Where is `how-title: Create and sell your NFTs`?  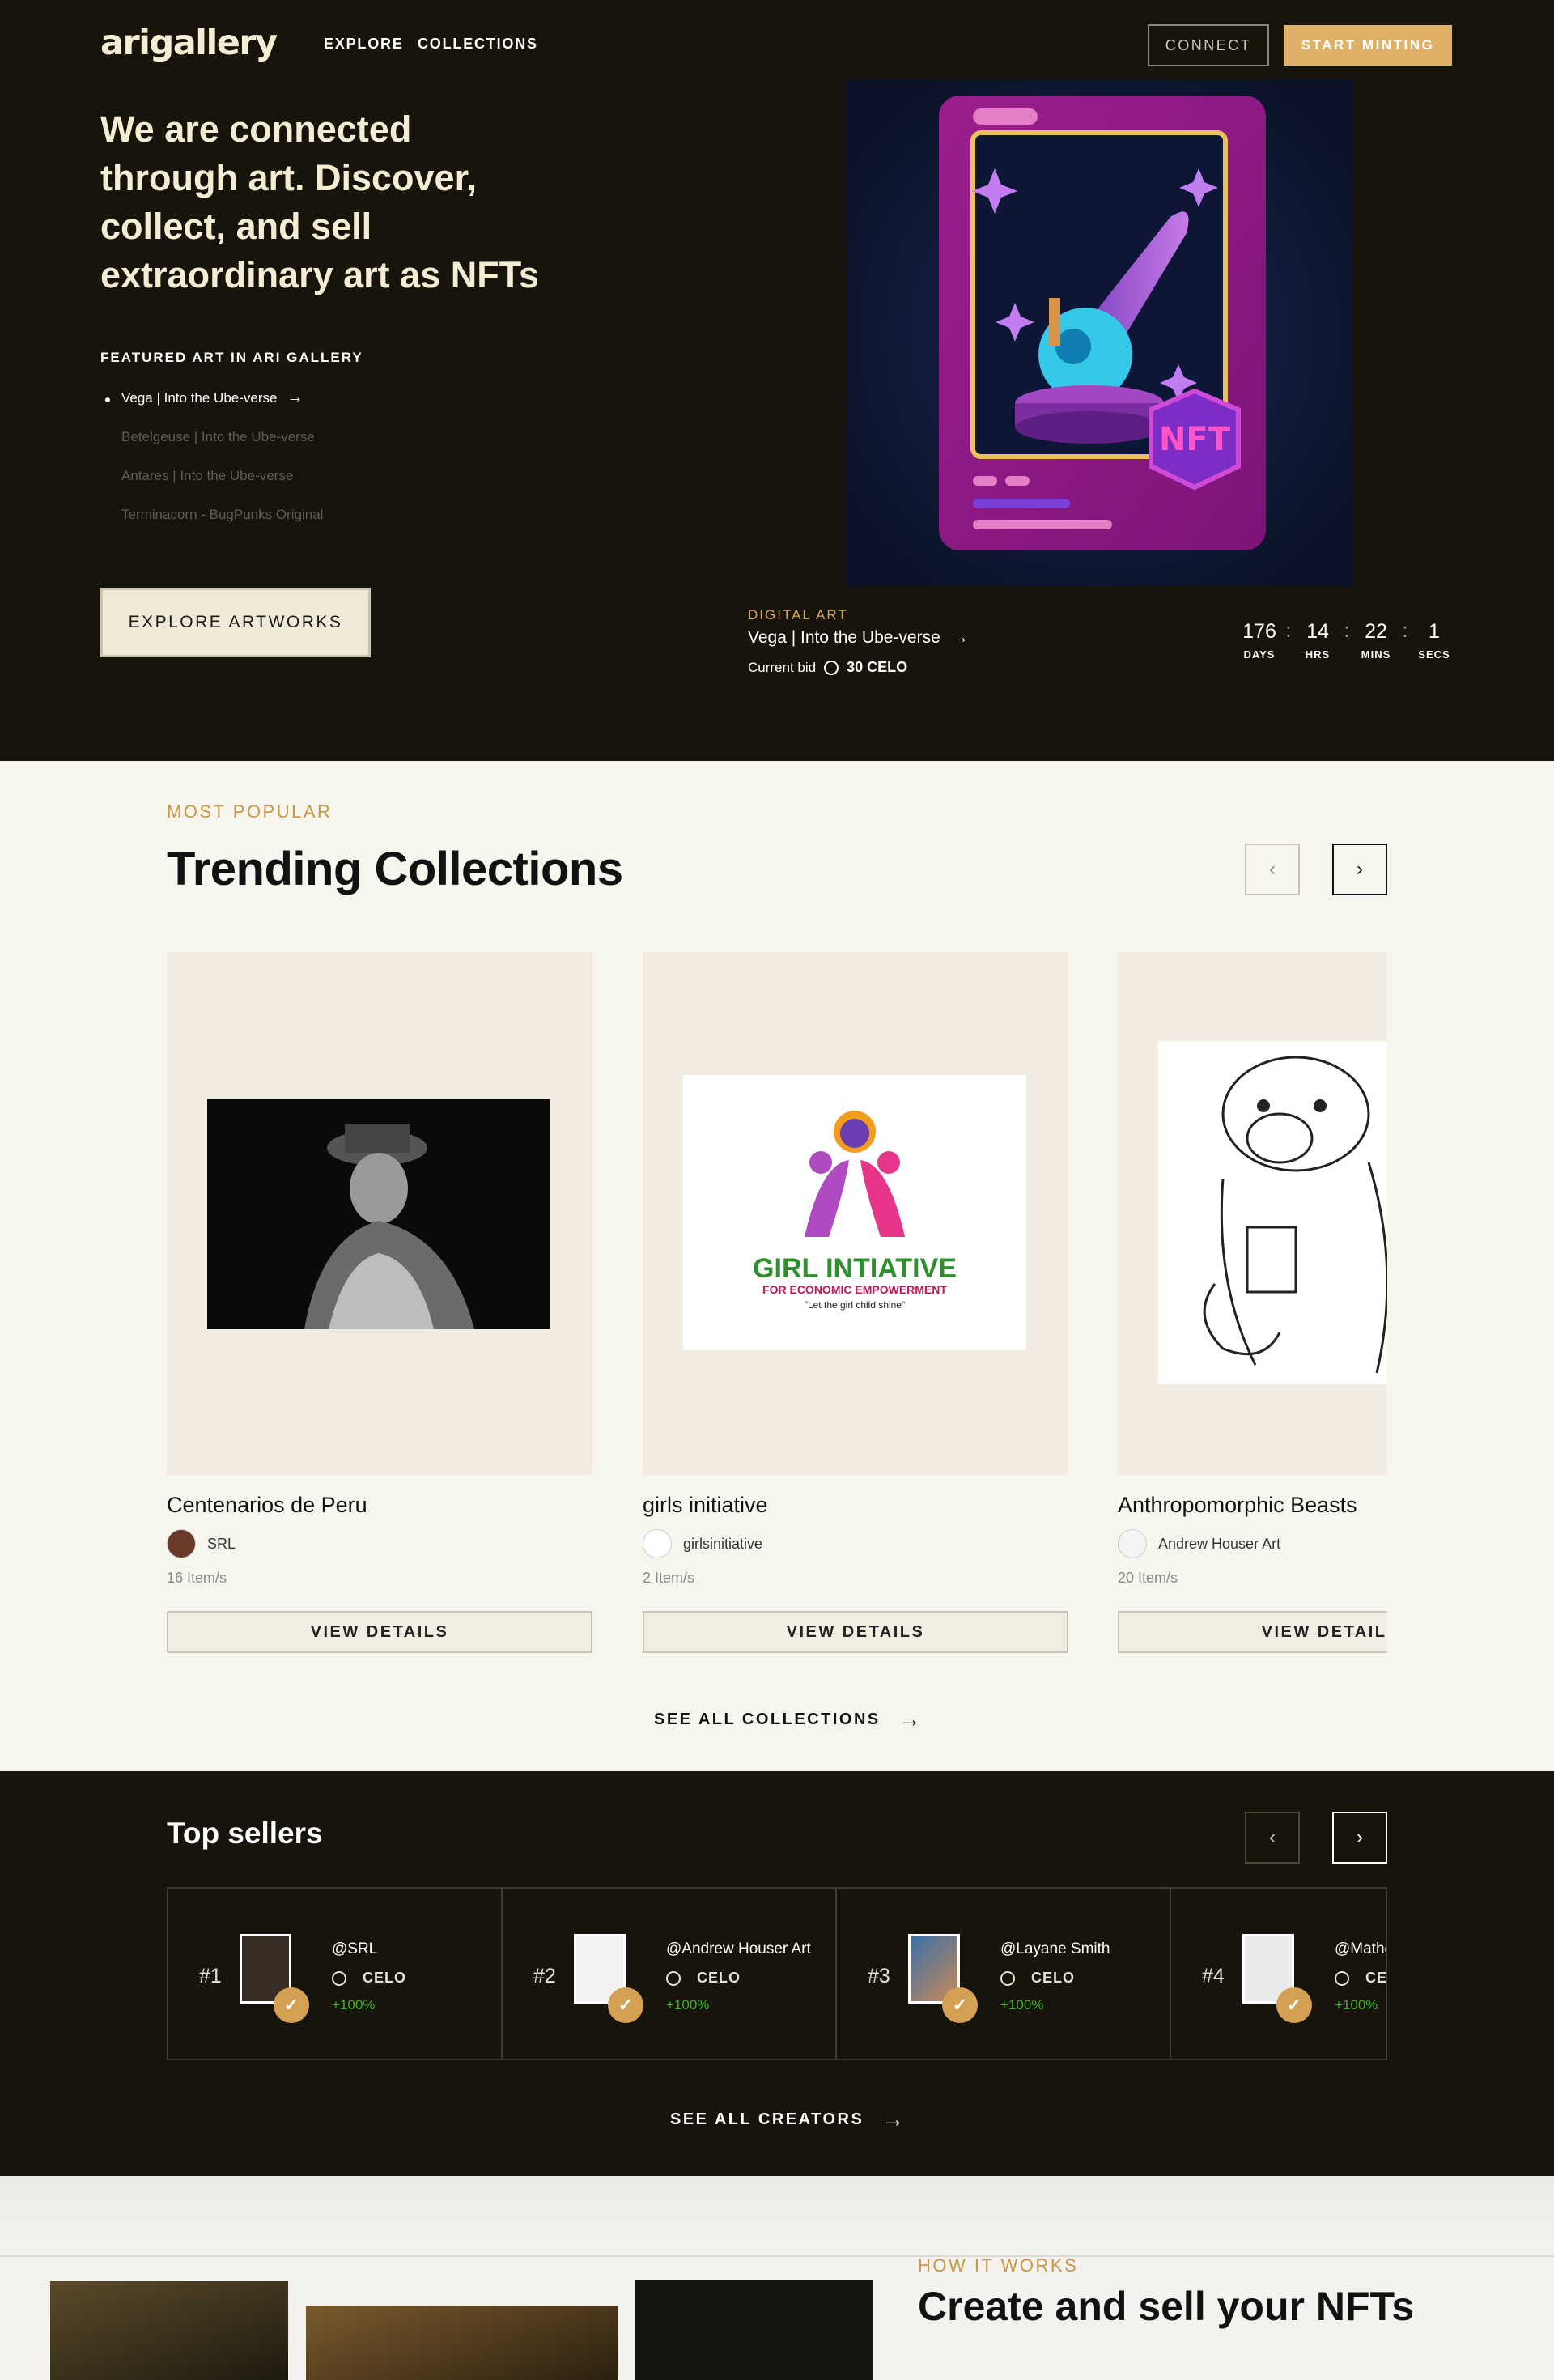 how-title: Create and sell your NFTs is located at coordinates (1166, 2307).